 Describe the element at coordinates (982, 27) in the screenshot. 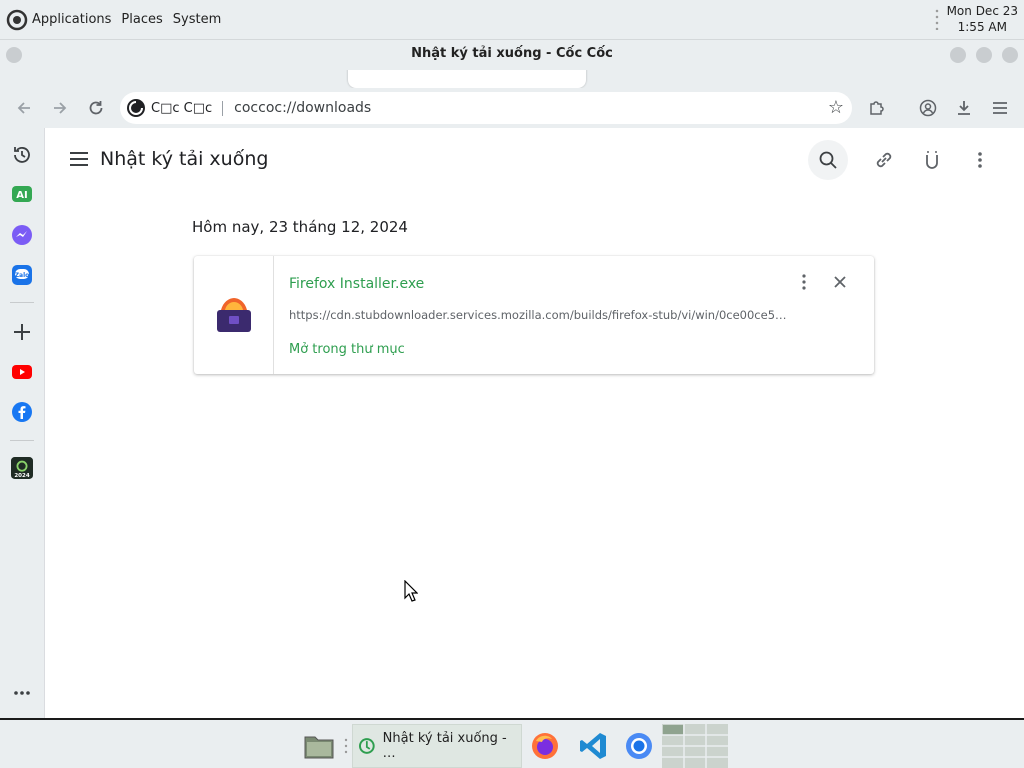

I see `clock-time: 1:55 AM` at that location.